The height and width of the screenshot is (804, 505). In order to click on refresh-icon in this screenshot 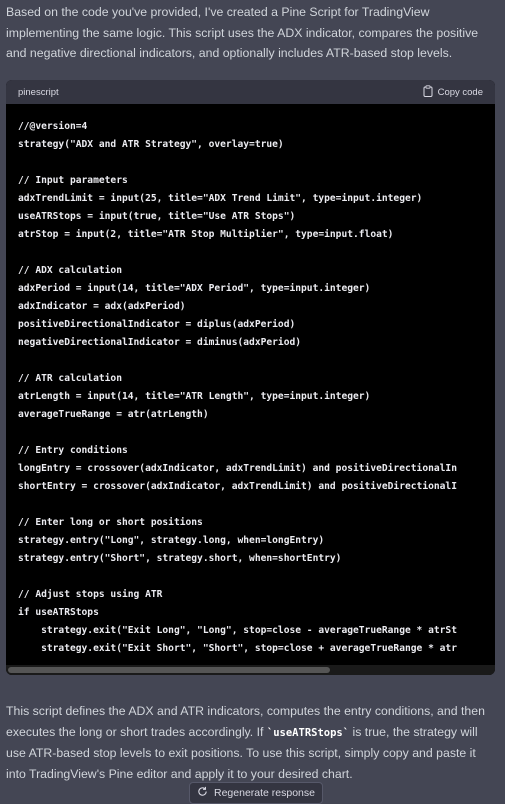, I will do `click(202, 793)`.